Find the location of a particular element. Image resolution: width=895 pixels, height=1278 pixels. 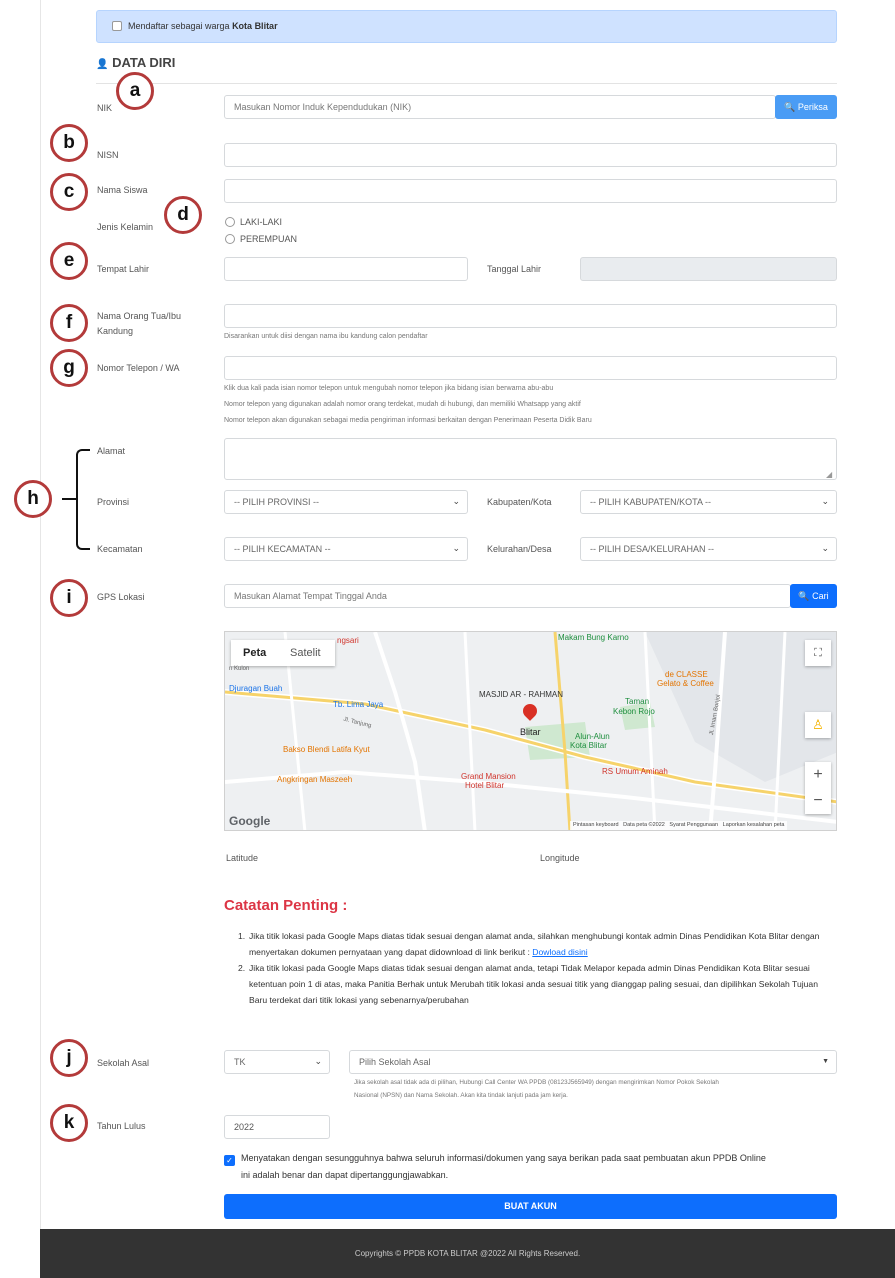

map-footer-terms: Syarat Penggunaan is located at coordinates (693, 825).